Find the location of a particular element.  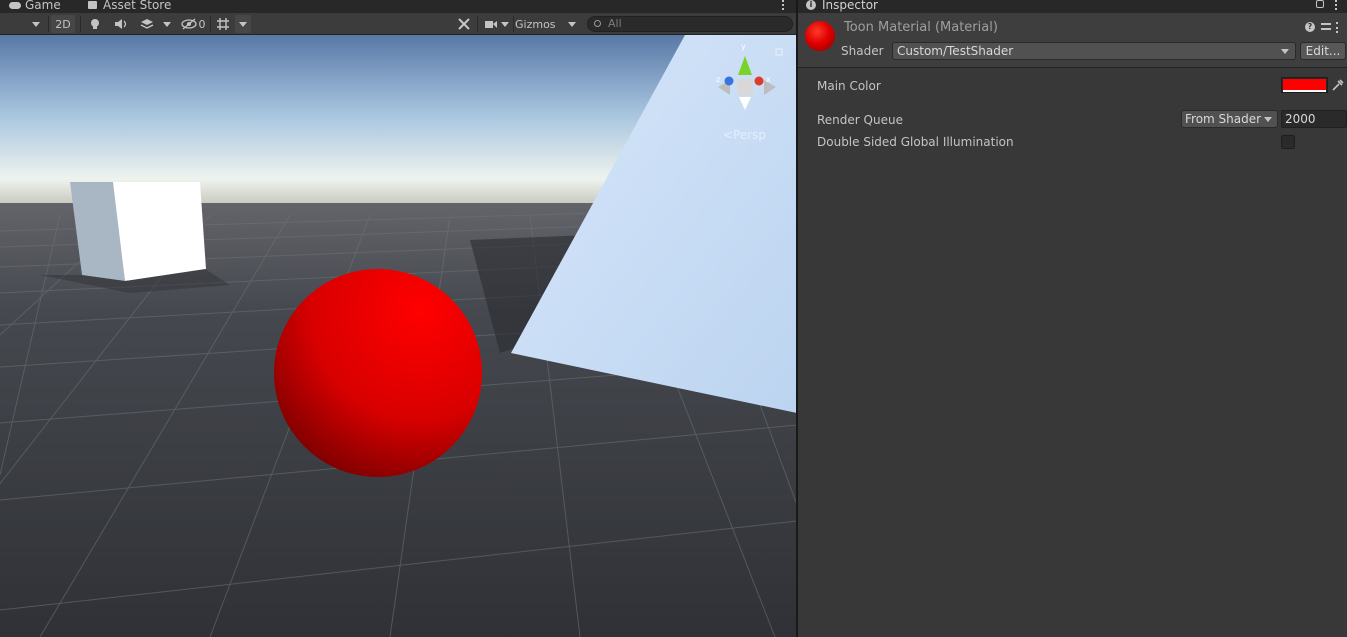

axis-x-label: x is located at coordinates (768, 79).